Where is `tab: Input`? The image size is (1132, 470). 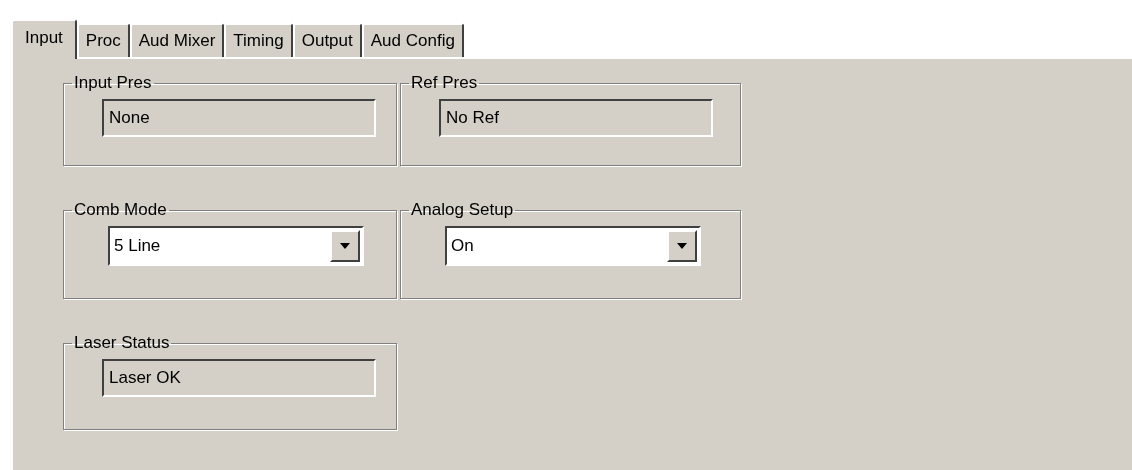 tab: Input is located at coordinates (44, 39).